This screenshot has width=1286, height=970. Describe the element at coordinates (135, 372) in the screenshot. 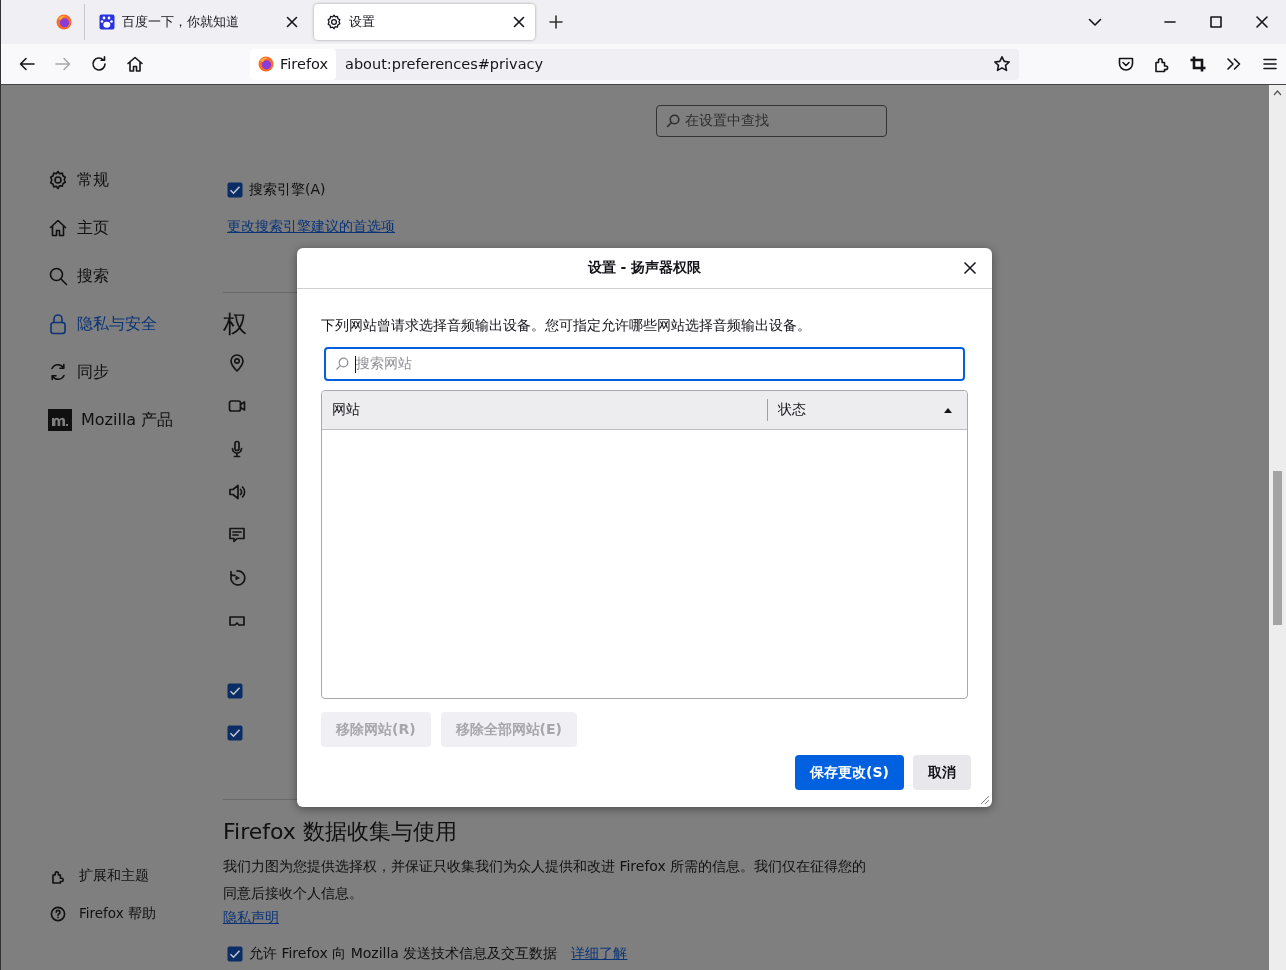

I see `sidebar-item: 同步` at that location.